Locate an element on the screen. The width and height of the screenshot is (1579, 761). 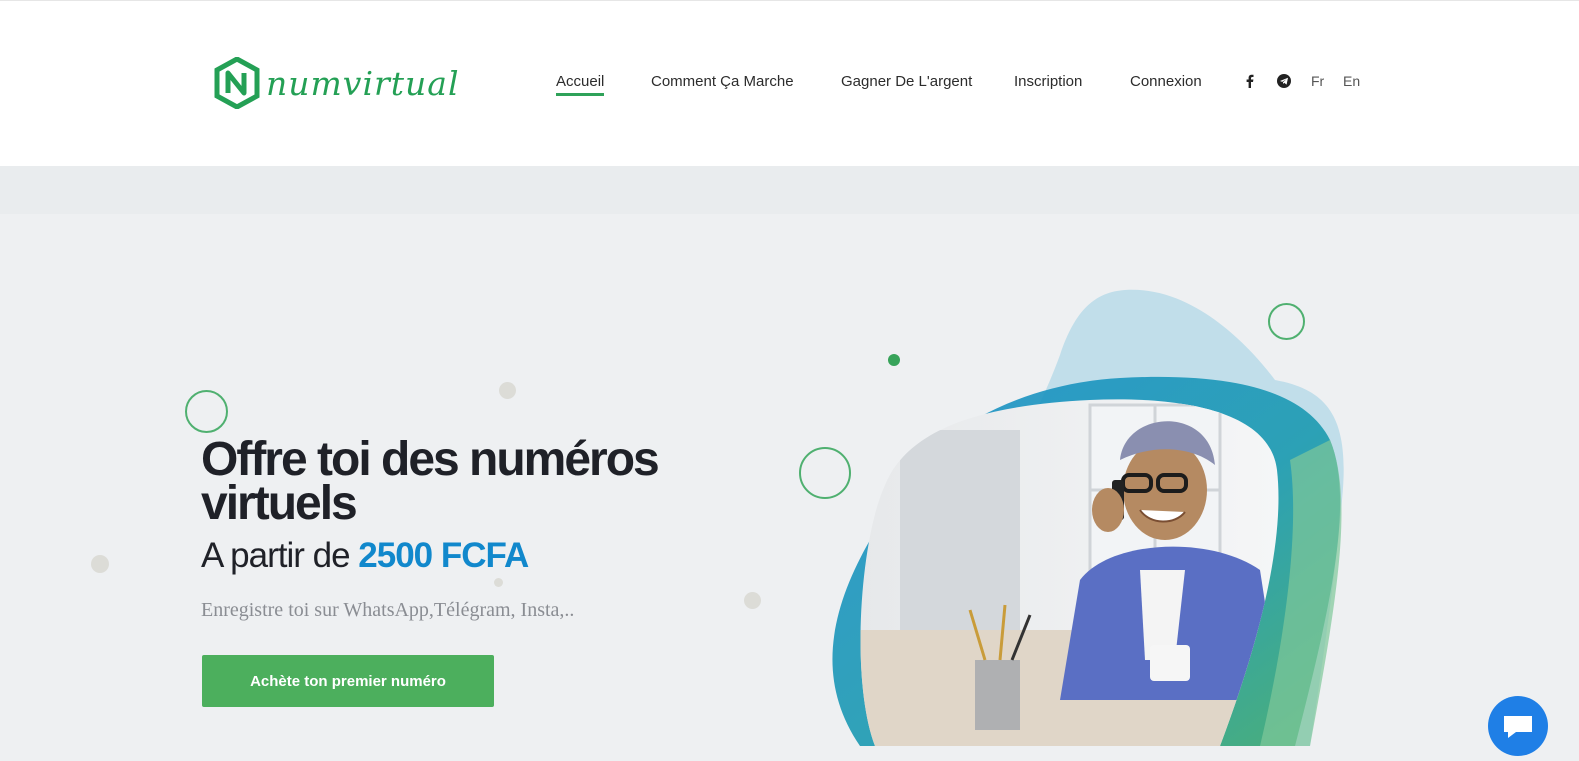
nav-item-connexion: Connexion is located at coordinates (1166, 81).